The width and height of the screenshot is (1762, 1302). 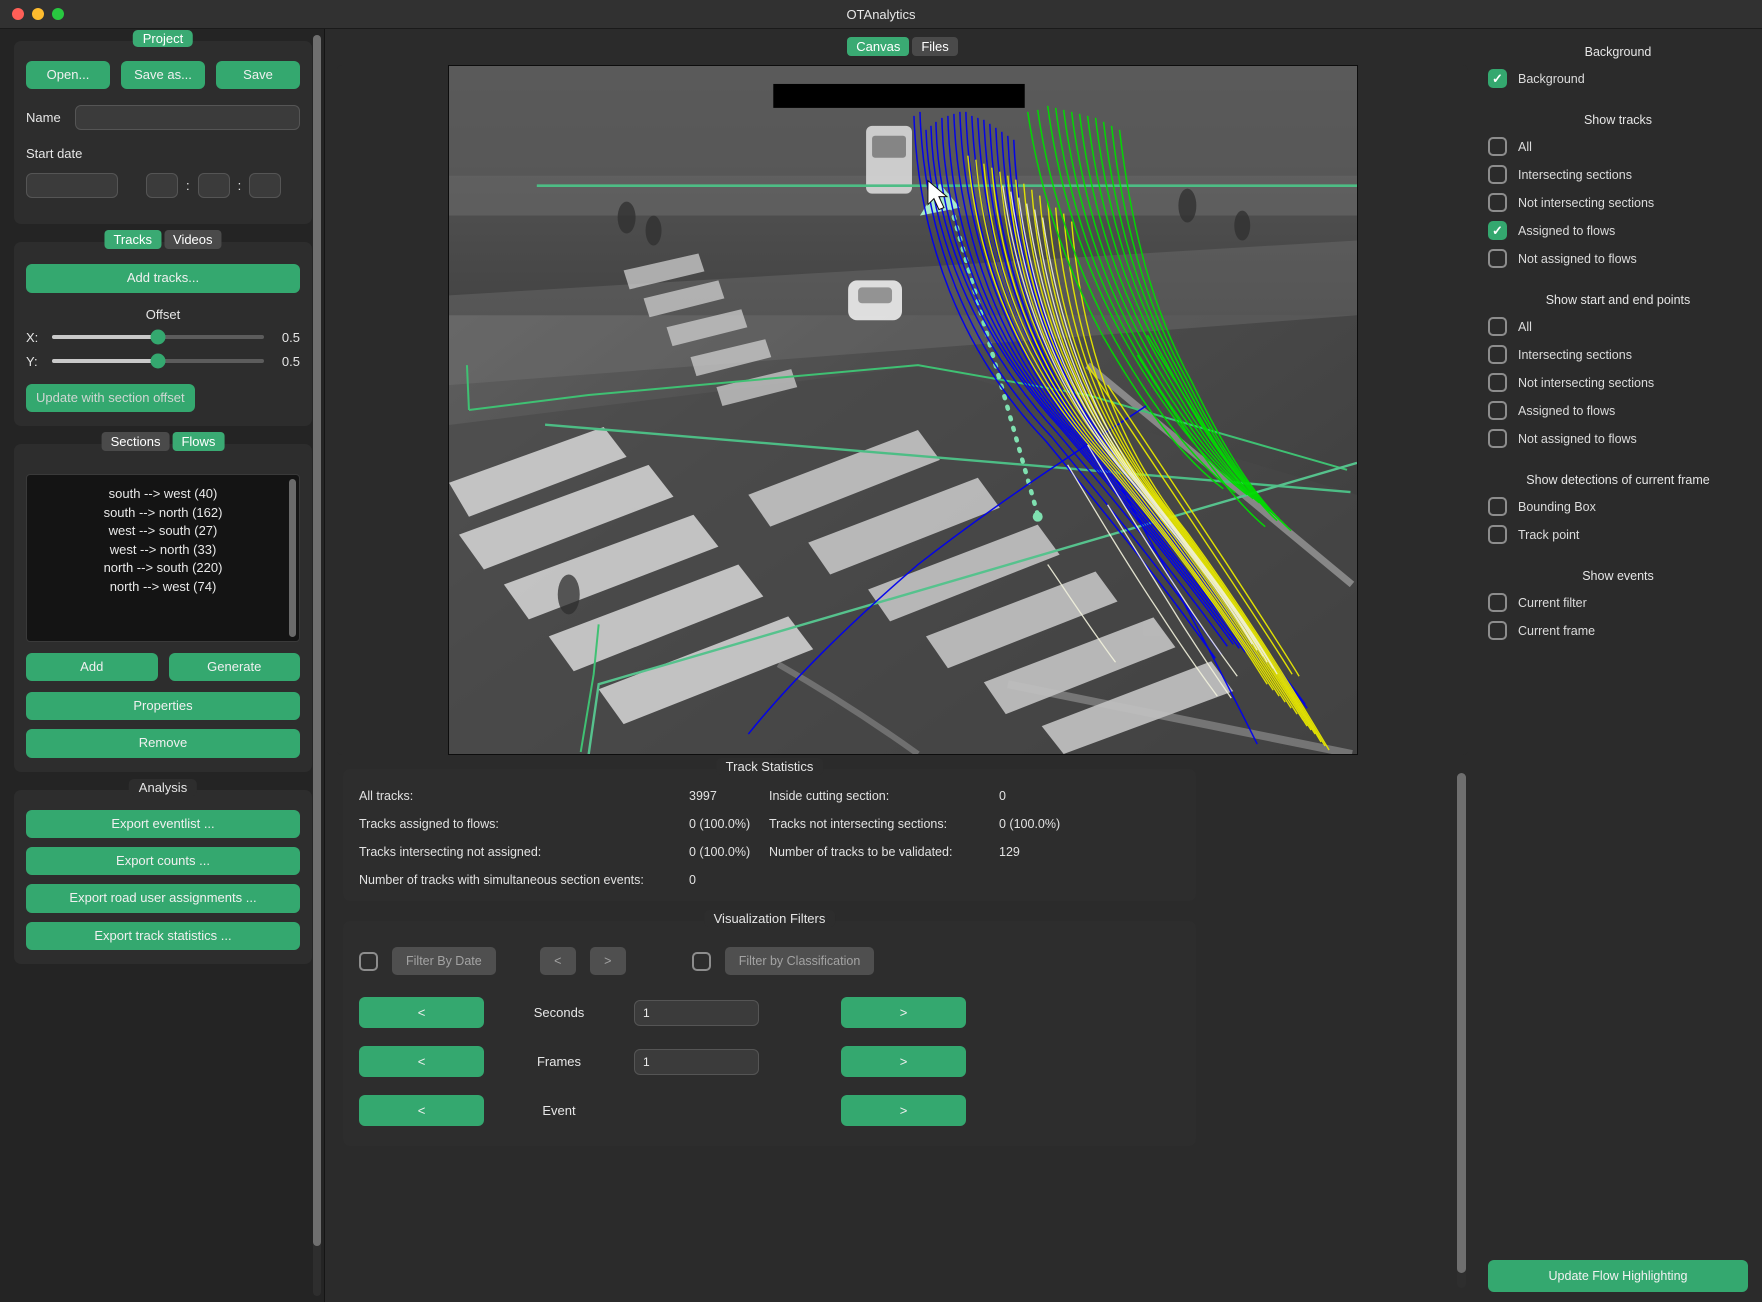 I want to click on tracks-not-assigned-checkbox, so click(x=1497, y=258).